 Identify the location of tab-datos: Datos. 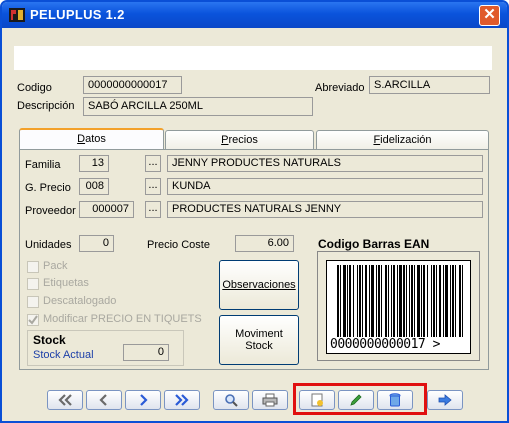
(91, 139).